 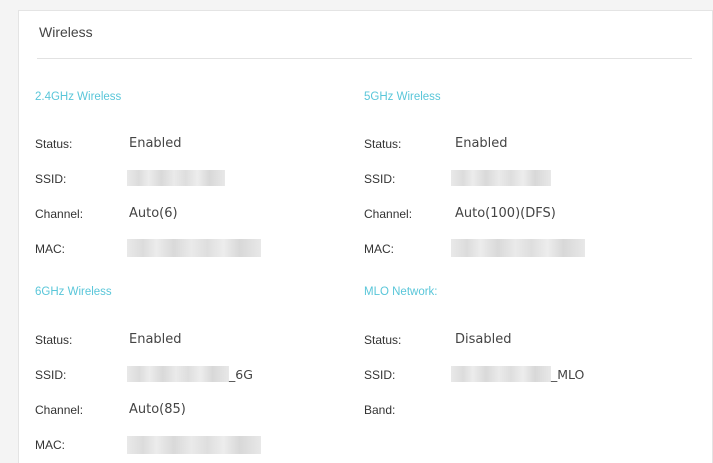 I want to click on ssid-label-24ghz: SSID:, so click(x=51, y=179).